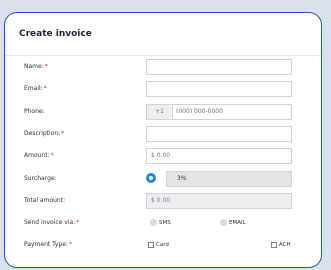  I want to click on phone-row: Phone: +1 (000) 000-0000, so click(163, 112).